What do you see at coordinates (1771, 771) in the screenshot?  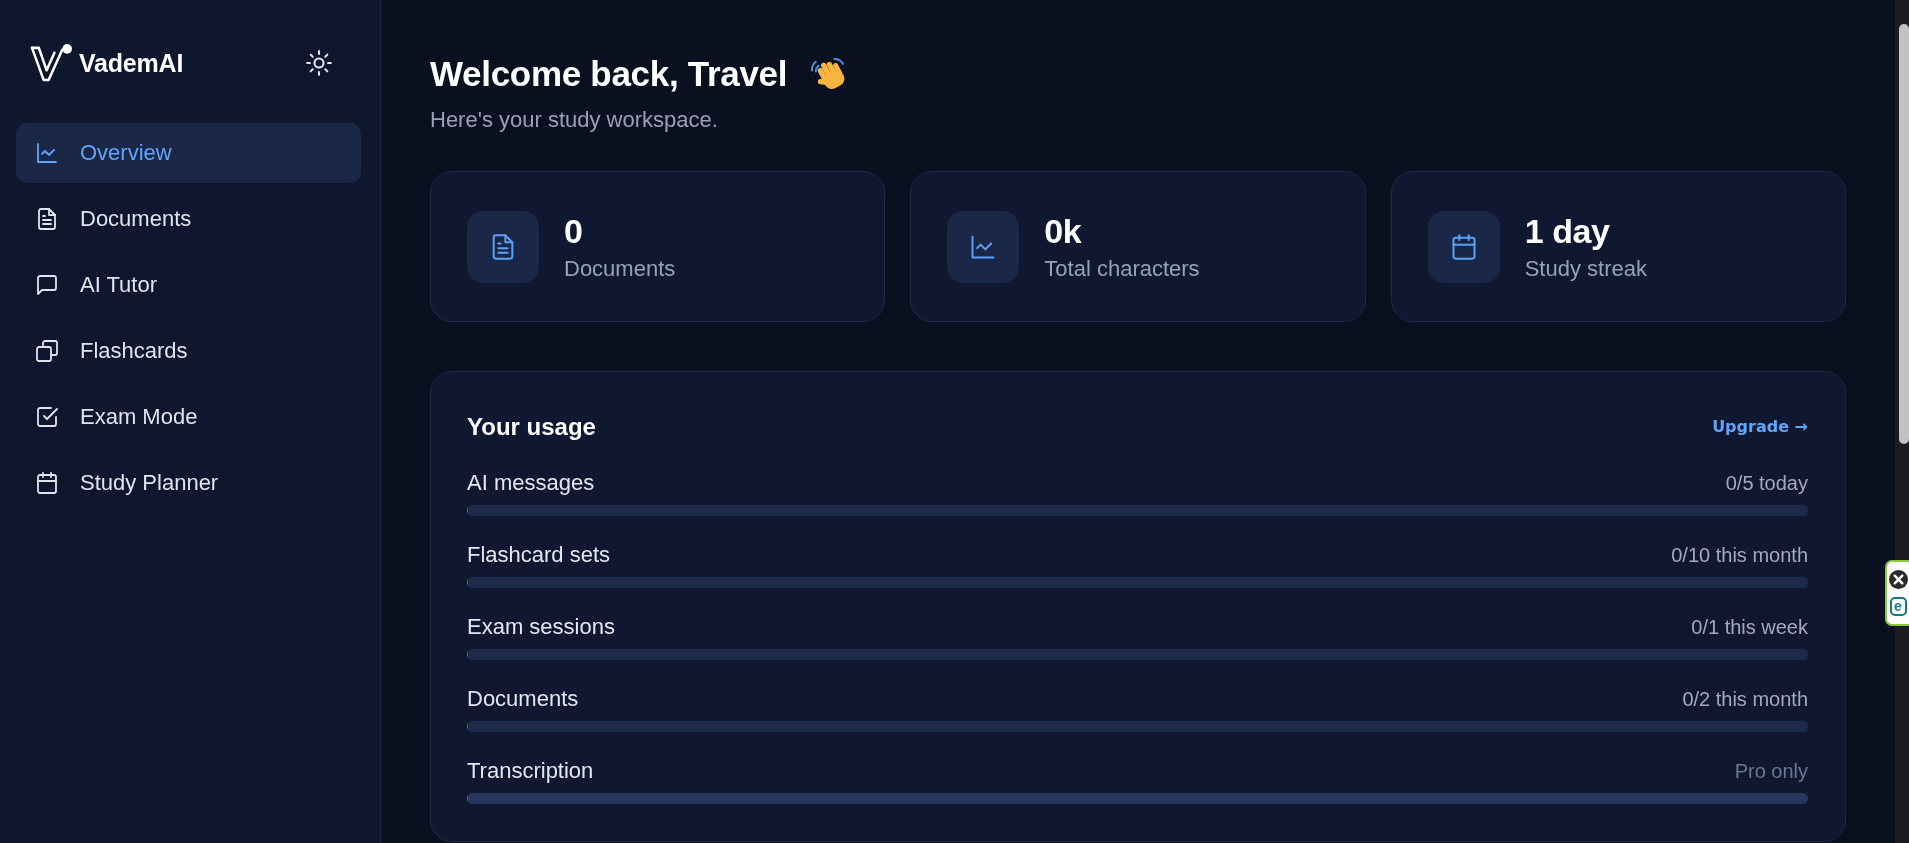 I see `usage-reading: Pro only` at bounding box center [1771, 771].